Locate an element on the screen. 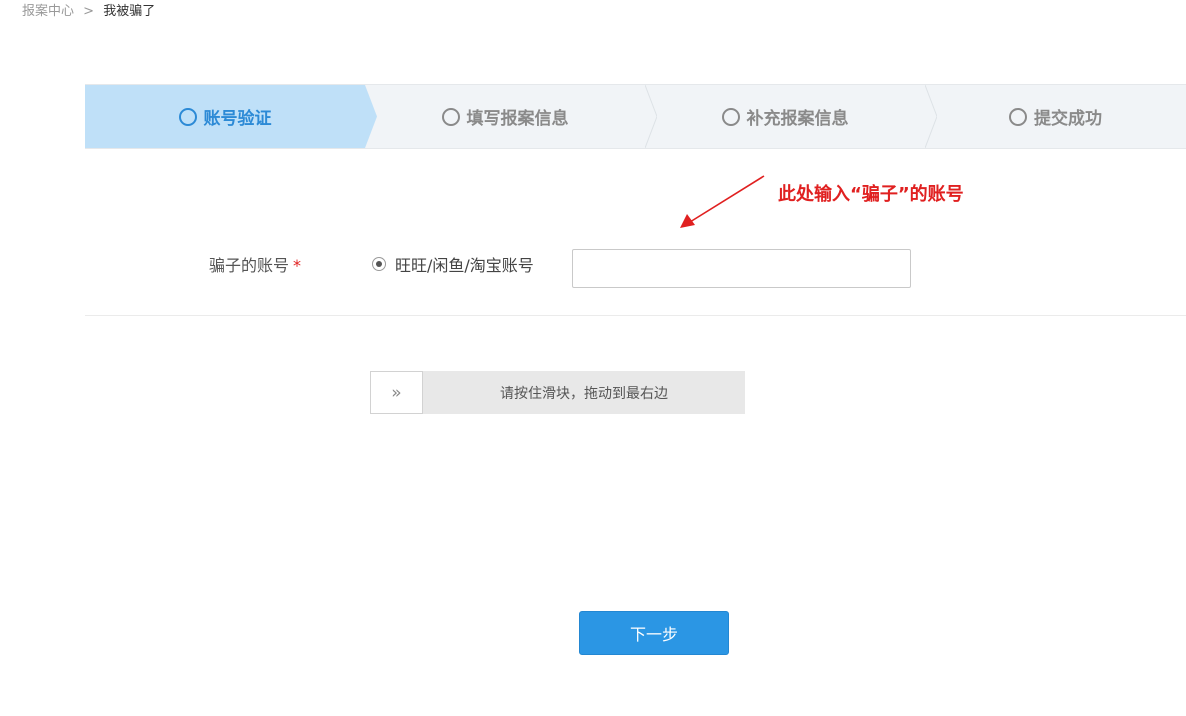 This screenshot has height=716, width=1186. slider-captcha: » 请按住滑块，拖动到最右边 is located at coordinates (557, 392).